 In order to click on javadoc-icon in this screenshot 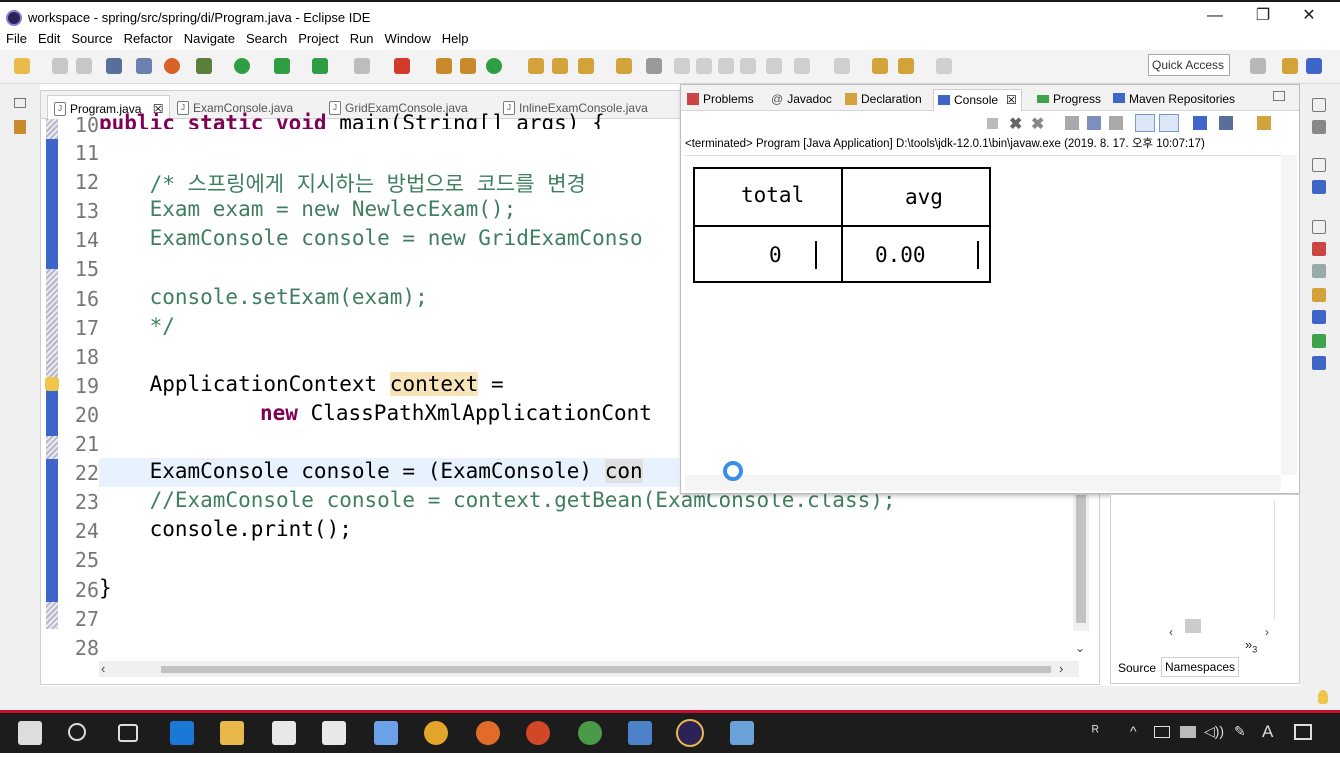, I will do `click(1319, 271)`.